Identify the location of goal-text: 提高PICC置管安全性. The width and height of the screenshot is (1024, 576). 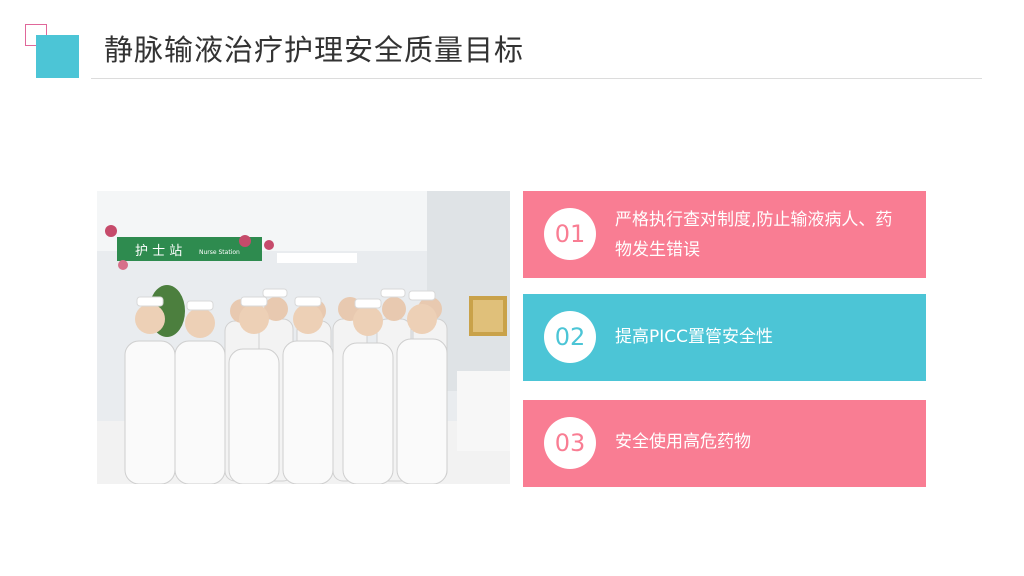
(694, 337).